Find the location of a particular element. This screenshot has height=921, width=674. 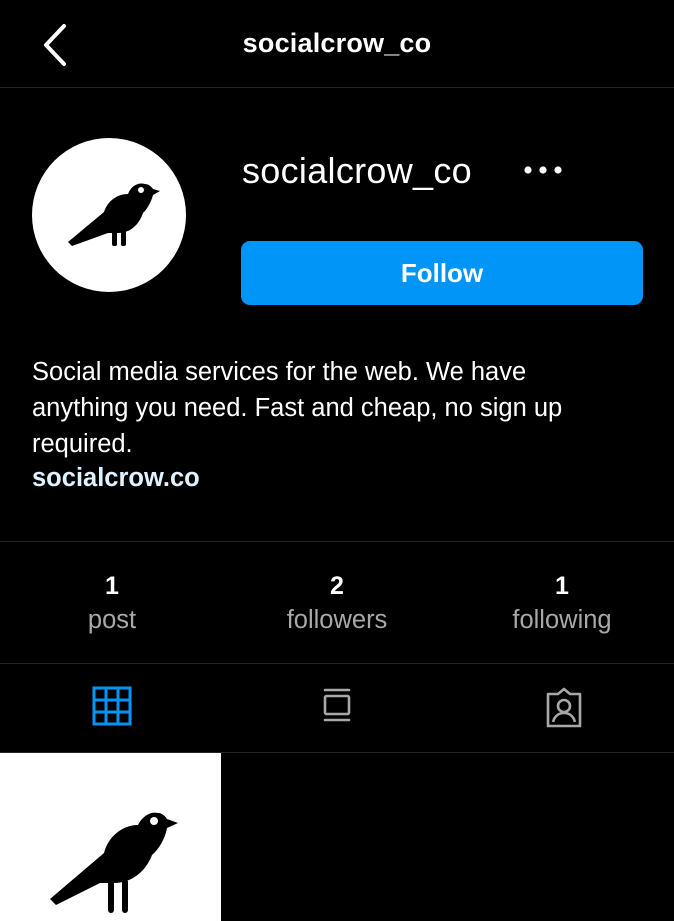

stat-followers: 2 followers is located at coordinates (337, 604).